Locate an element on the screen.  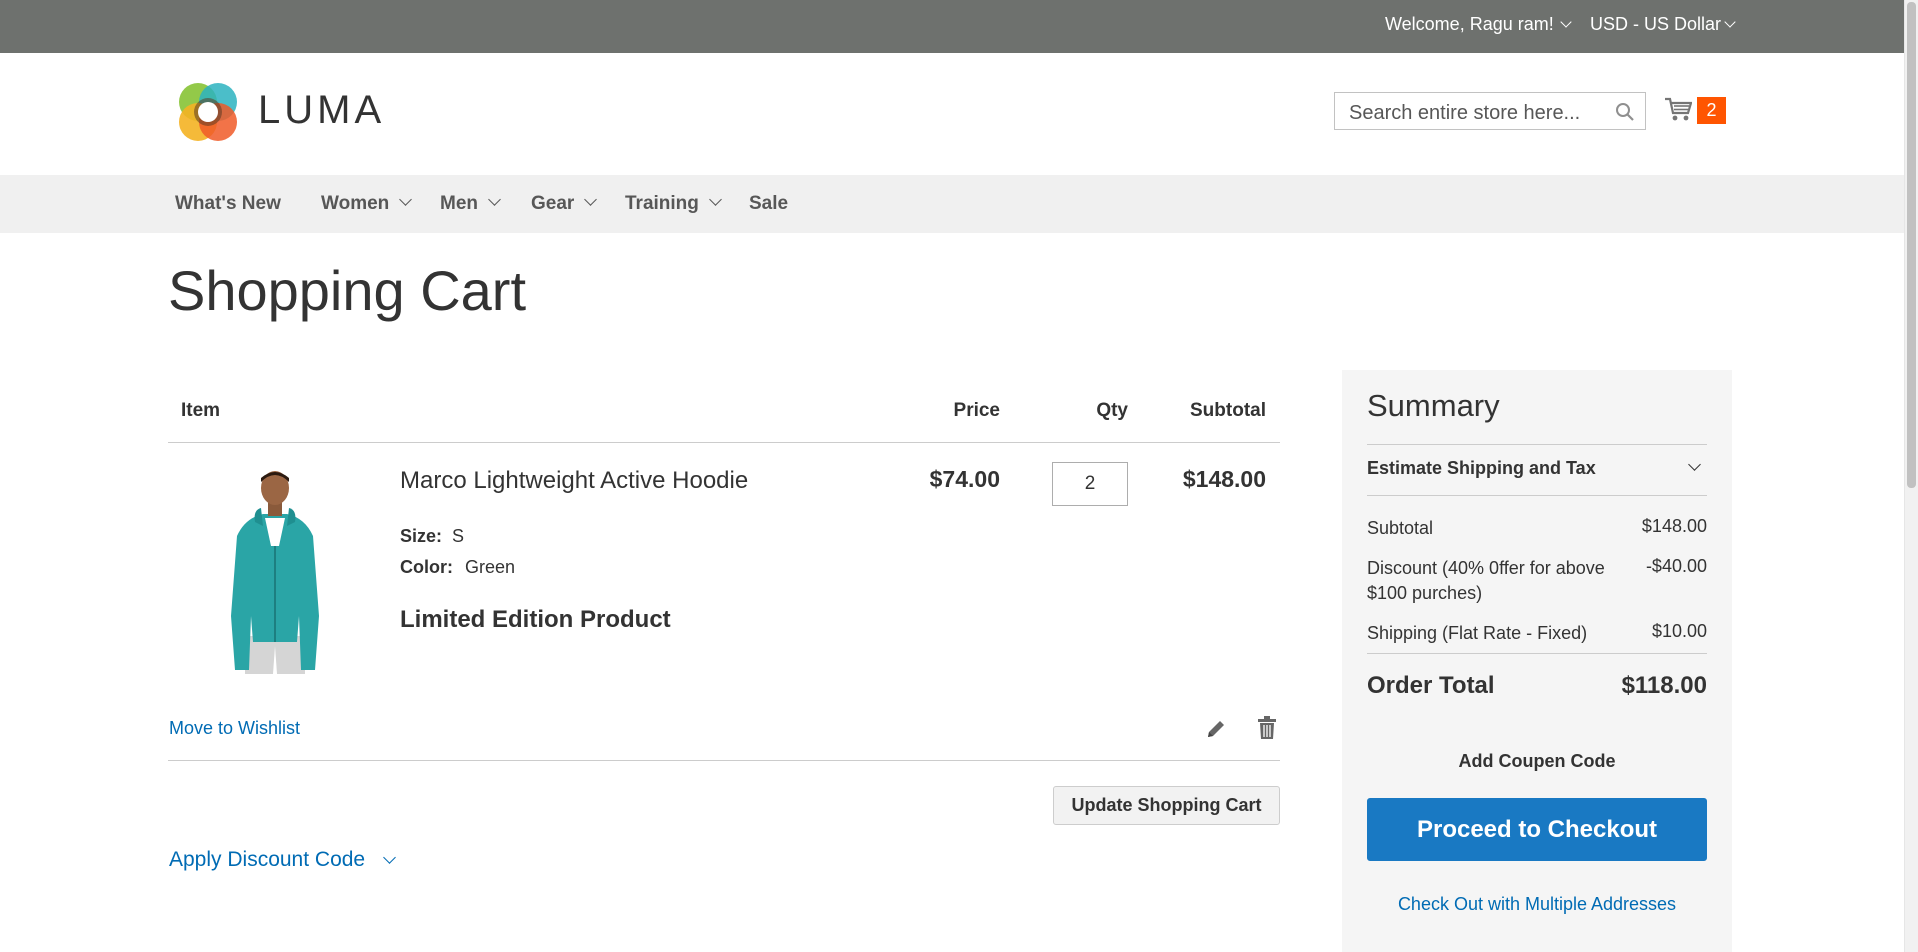
update-shopping-cart-button: Update Shopping Cart is located at coordinates (1166, 805).